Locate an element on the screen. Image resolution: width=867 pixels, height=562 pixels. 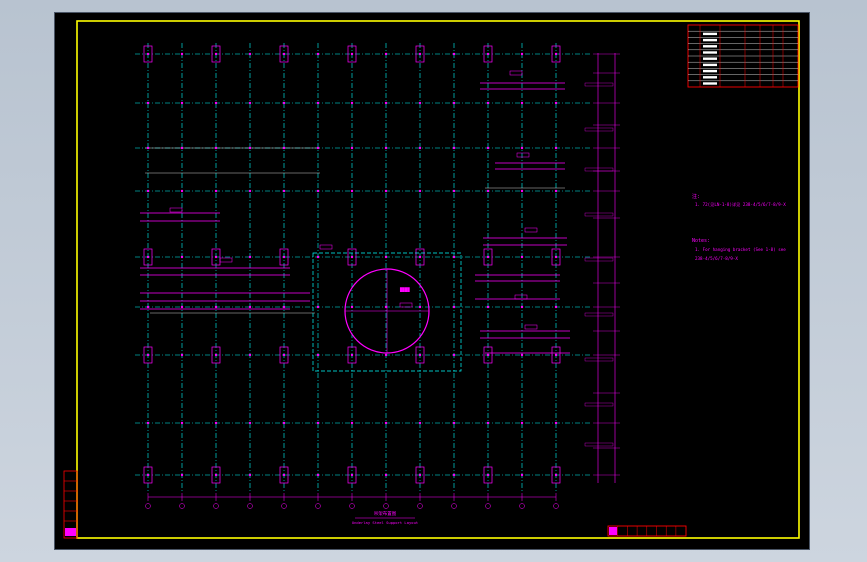
material-table is located at coordinates (743, 56).